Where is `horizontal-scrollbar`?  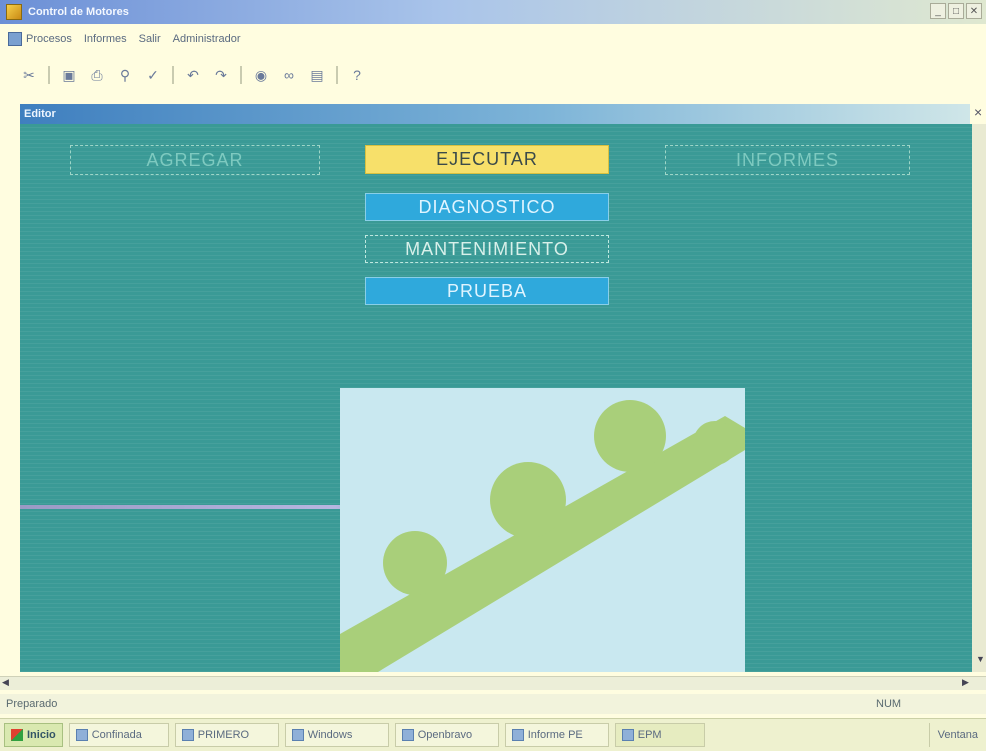
horizontal-scrollbar is located at coordinates (493, 683).